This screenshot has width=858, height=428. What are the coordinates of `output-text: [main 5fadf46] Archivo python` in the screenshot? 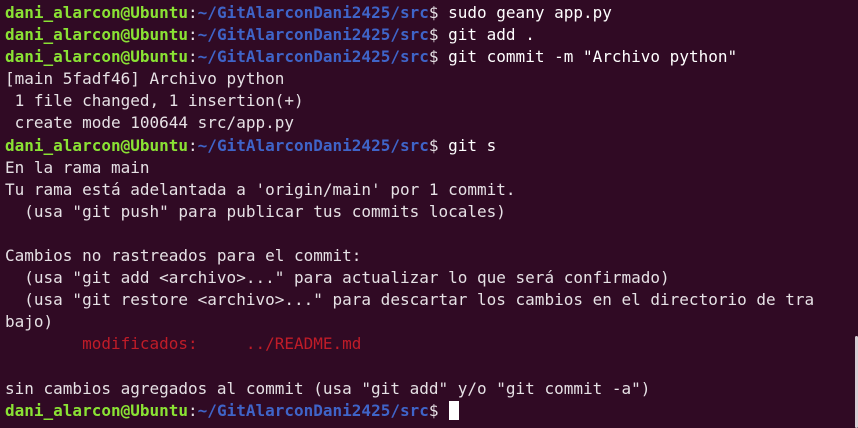 It's located at (145, 79).